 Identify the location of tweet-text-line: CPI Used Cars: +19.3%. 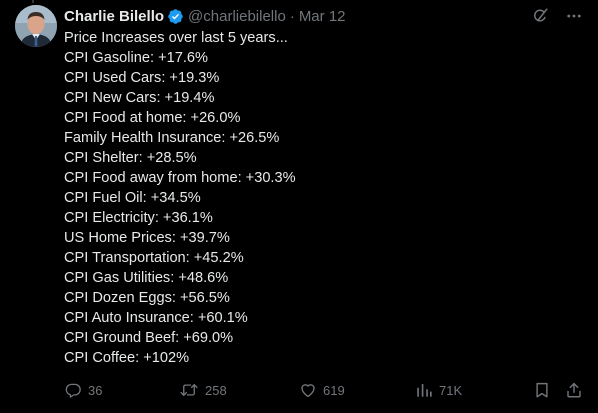
(142, 78).